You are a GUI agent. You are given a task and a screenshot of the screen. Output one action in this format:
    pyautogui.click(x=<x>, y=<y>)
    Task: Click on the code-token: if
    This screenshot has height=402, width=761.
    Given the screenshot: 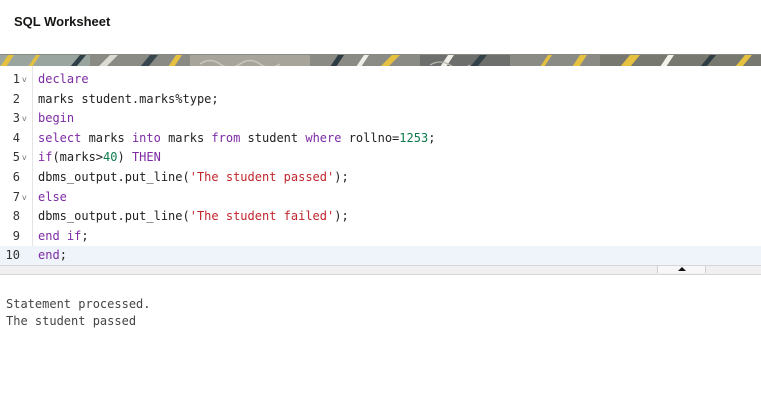 What is the action you would take?
    pyautogui.click(x=45, y=157)
    